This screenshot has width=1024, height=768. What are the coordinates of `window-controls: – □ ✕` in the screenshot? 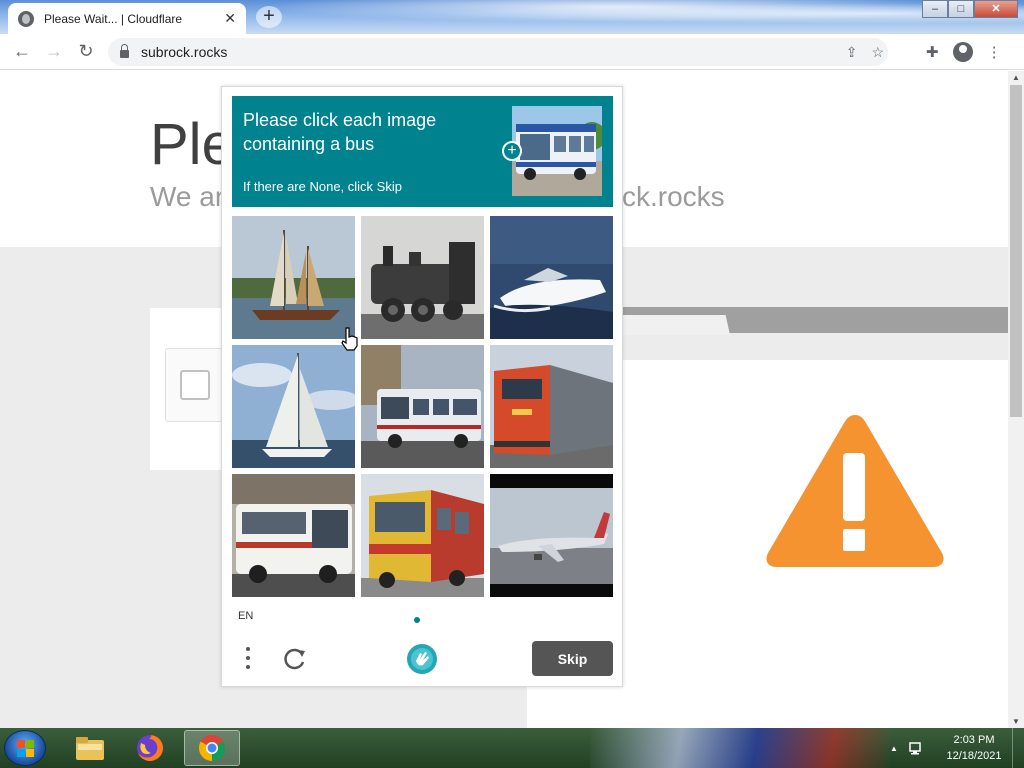 It's located at (970, 9).